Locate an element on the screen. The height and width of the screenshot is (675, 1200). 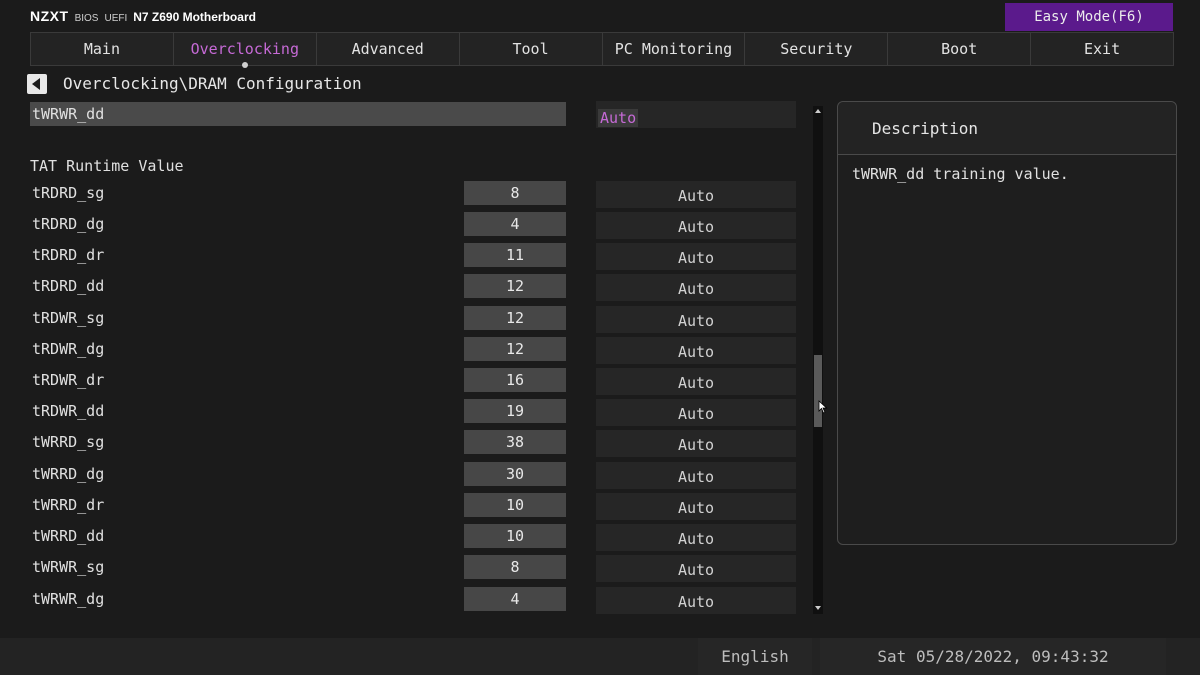
scrollbar-thumb is located at coordinates (818, 391).